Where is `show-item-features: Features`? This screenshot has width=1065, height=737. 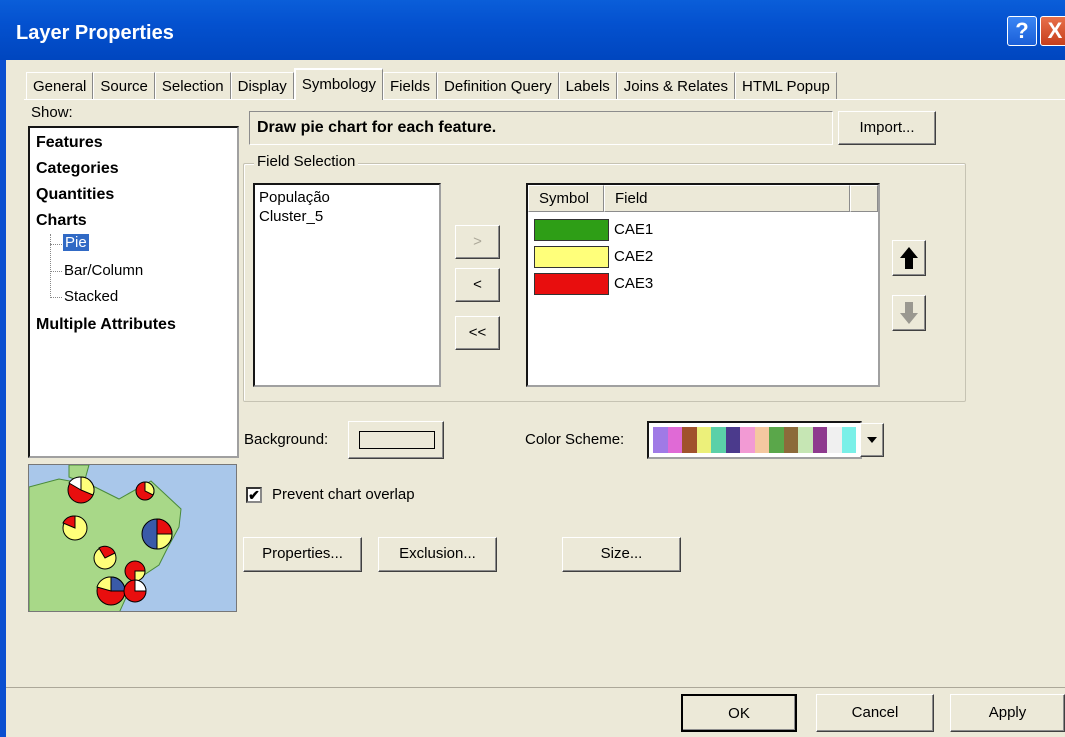
show-item-features: Features is located at coordinates (69, 143).